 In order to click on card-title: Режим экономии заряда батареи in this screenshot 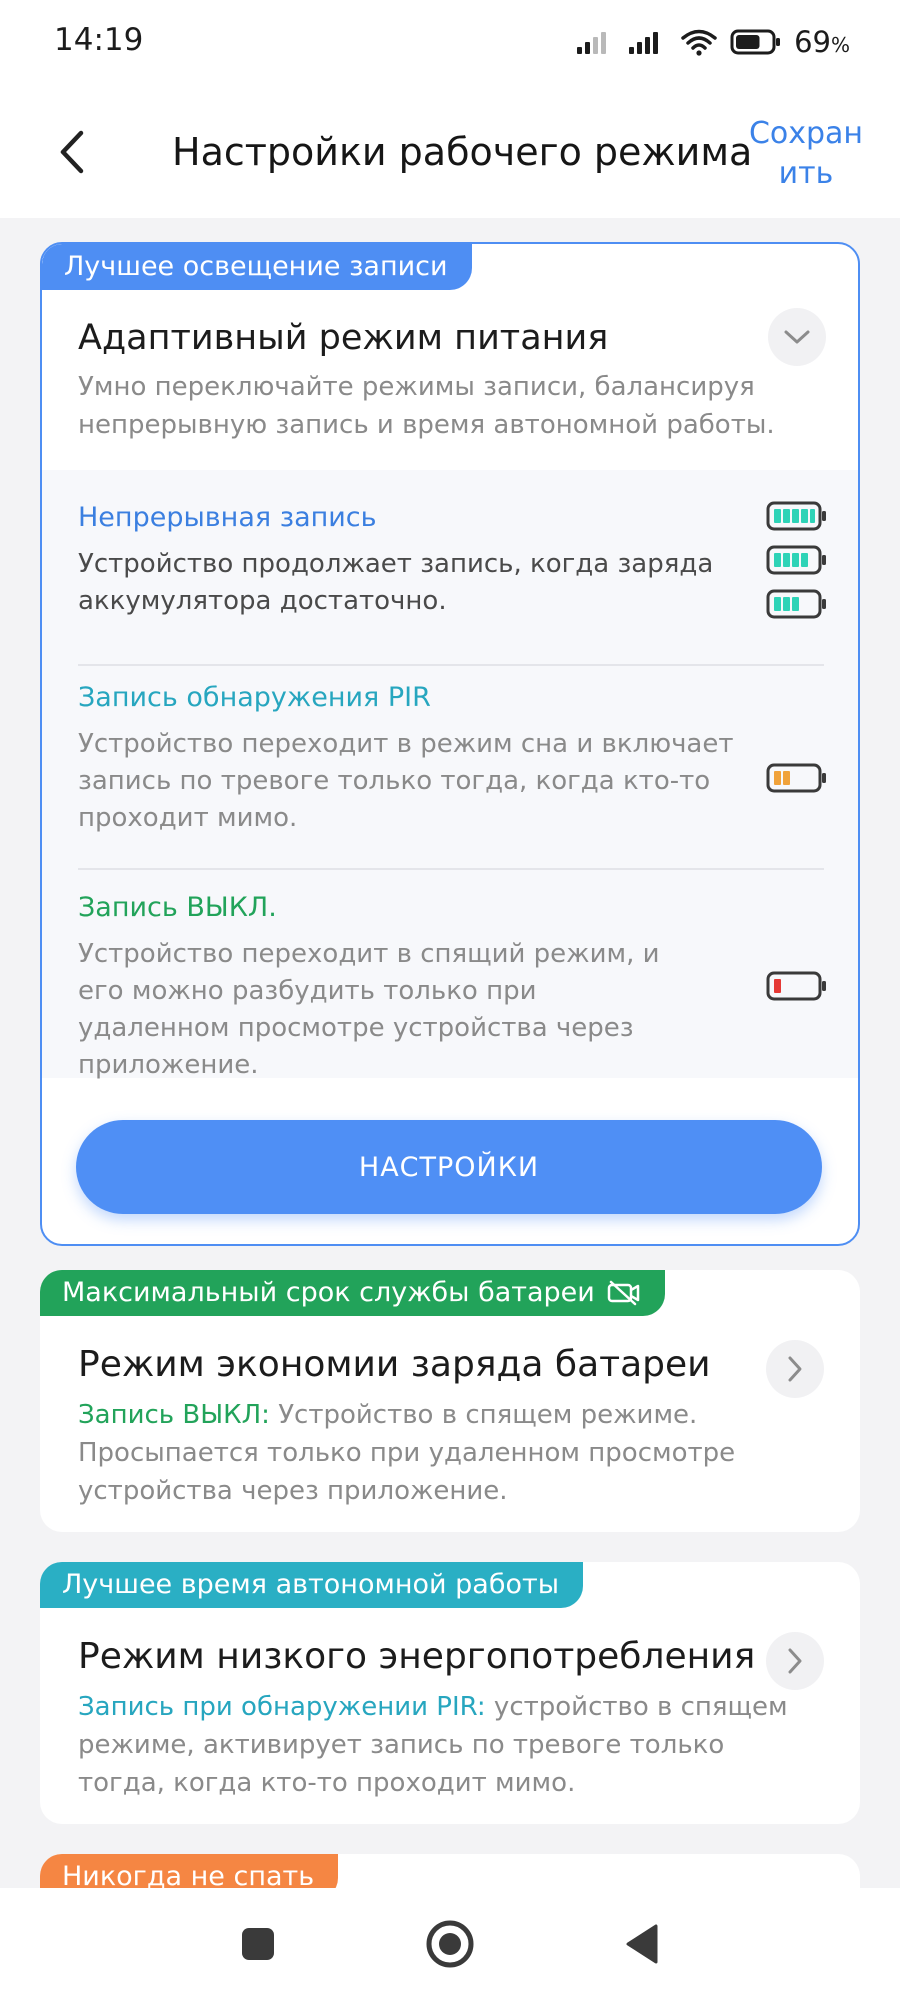, I will do `click(394, 1364)`.